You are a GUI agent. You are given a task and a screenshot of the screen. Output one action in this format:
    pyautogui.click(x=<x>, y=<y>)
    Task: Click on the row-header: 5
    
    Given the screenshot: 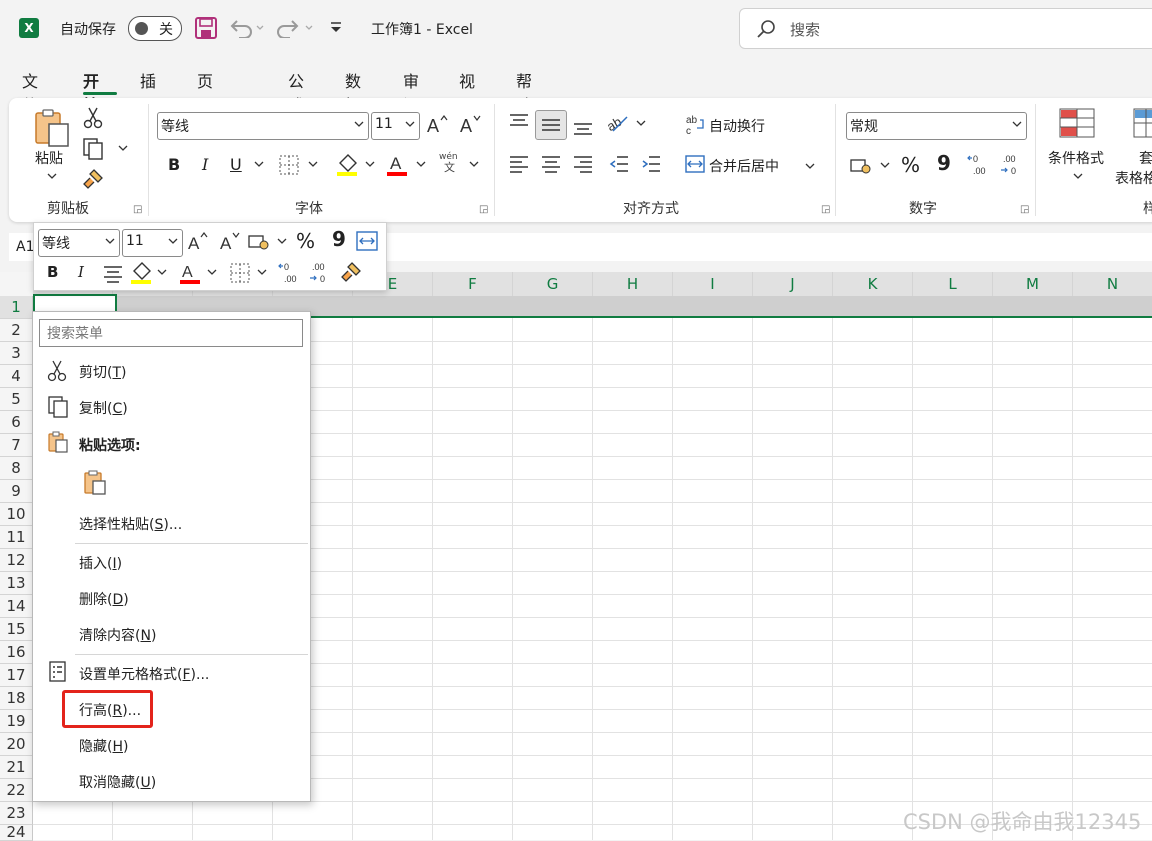 What is the action you would take?
    pyautogui.click(x=16, y=399)
    